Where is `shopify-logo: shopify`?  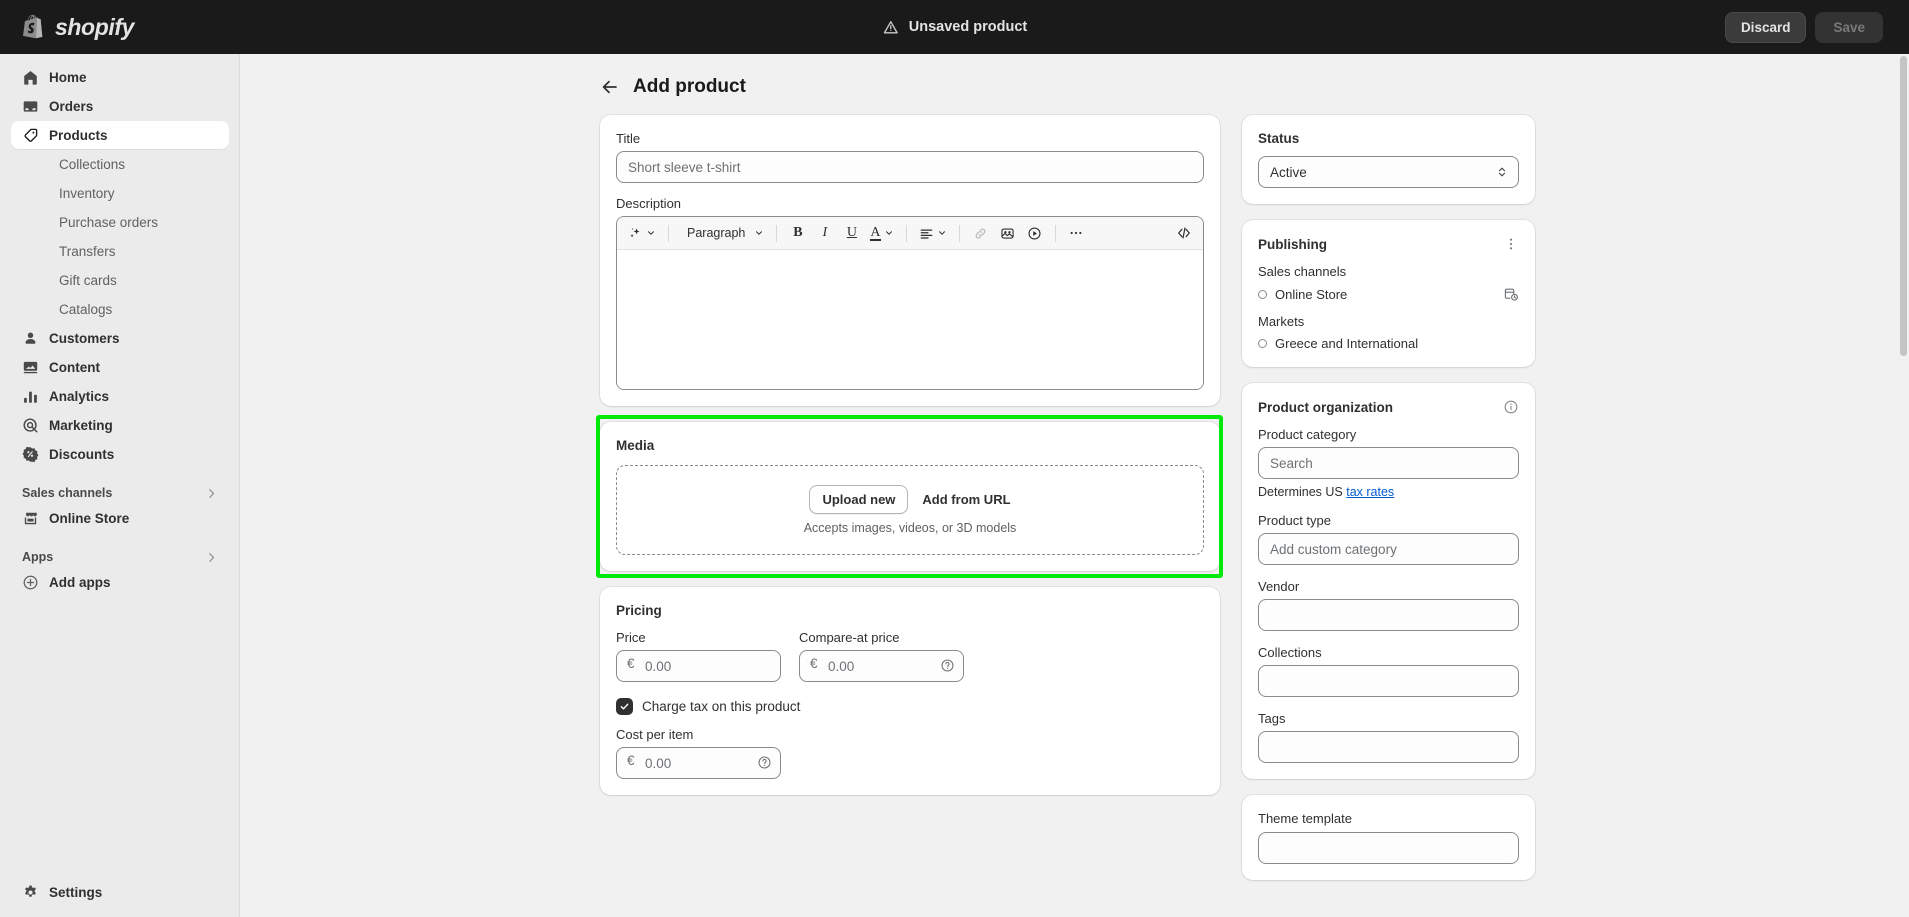 shopify-logo: shopify is located at coordinates (120, 27).